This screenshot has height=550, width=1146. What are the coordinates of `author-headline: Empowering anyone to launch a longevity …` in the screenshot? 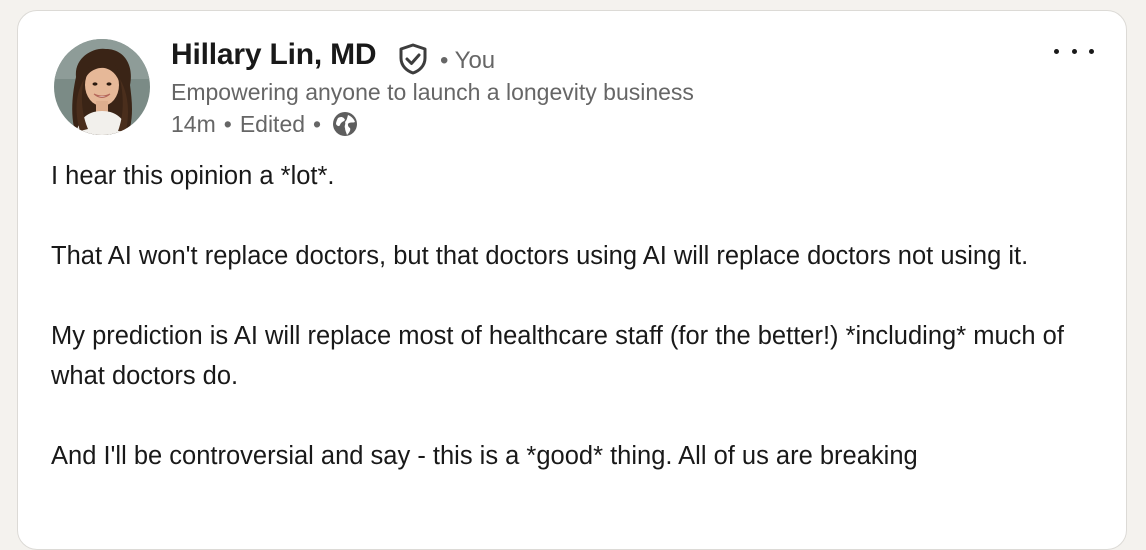 It's located at (432, 92).